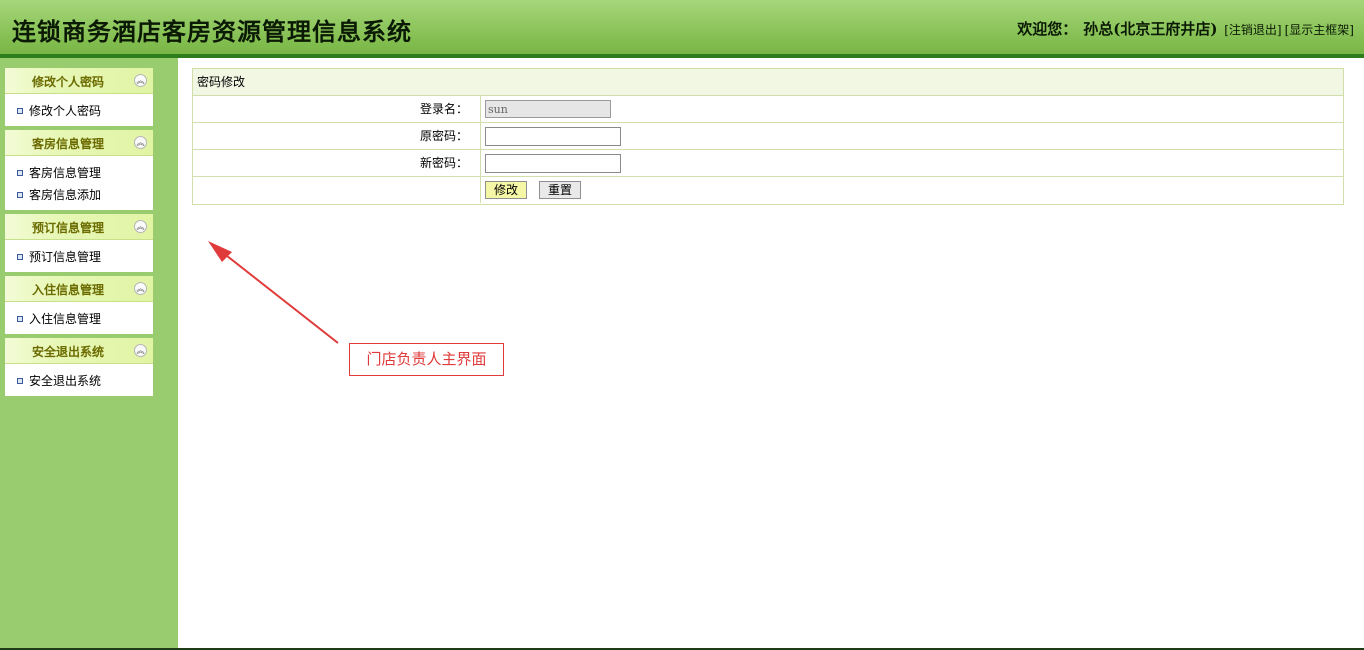  I want to click on annotation-arrow-icon, so click(273, 292).